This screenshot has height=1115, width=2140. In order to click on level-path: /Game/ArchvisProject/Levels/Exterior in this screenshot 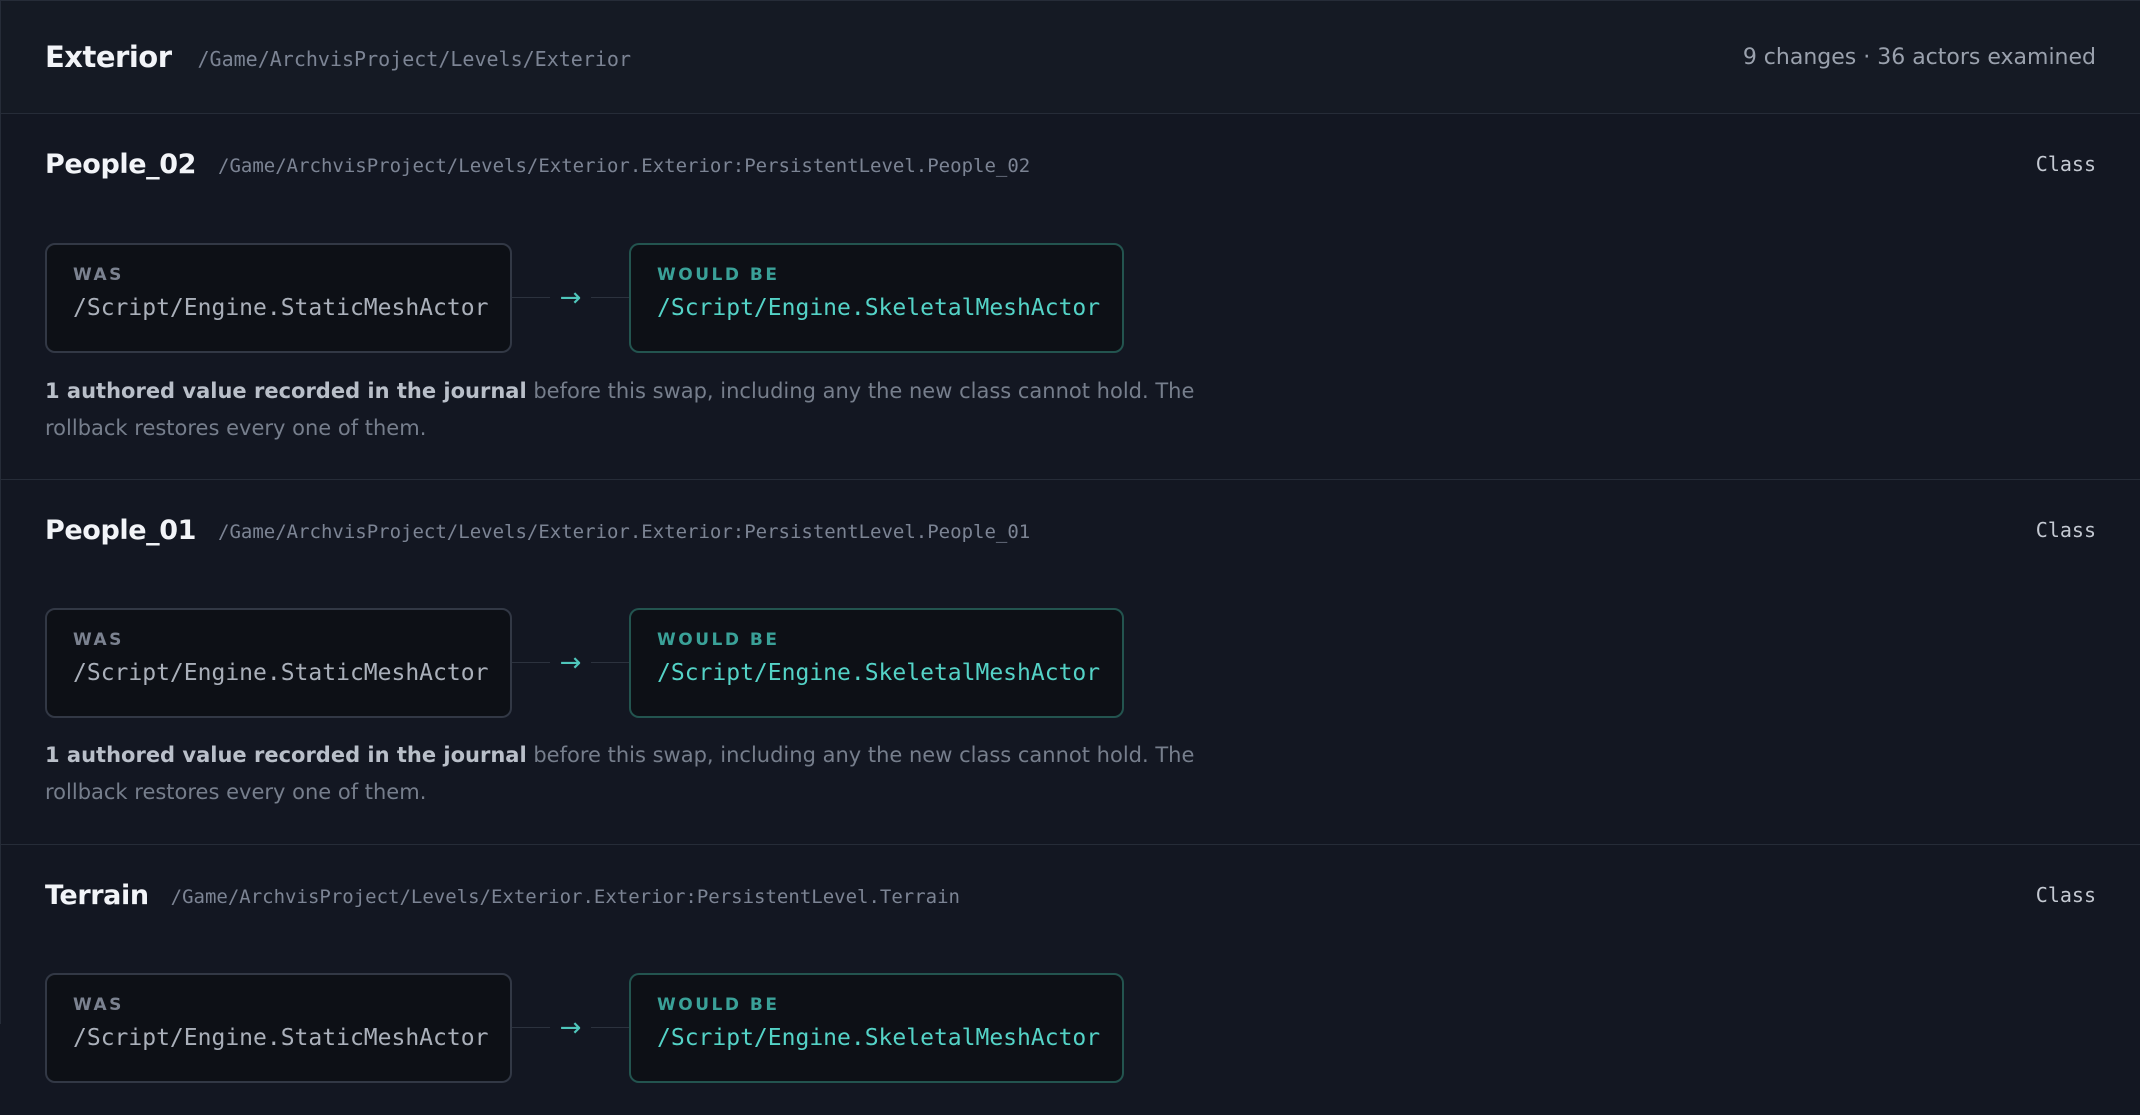, I will do `click(414, 59)`.